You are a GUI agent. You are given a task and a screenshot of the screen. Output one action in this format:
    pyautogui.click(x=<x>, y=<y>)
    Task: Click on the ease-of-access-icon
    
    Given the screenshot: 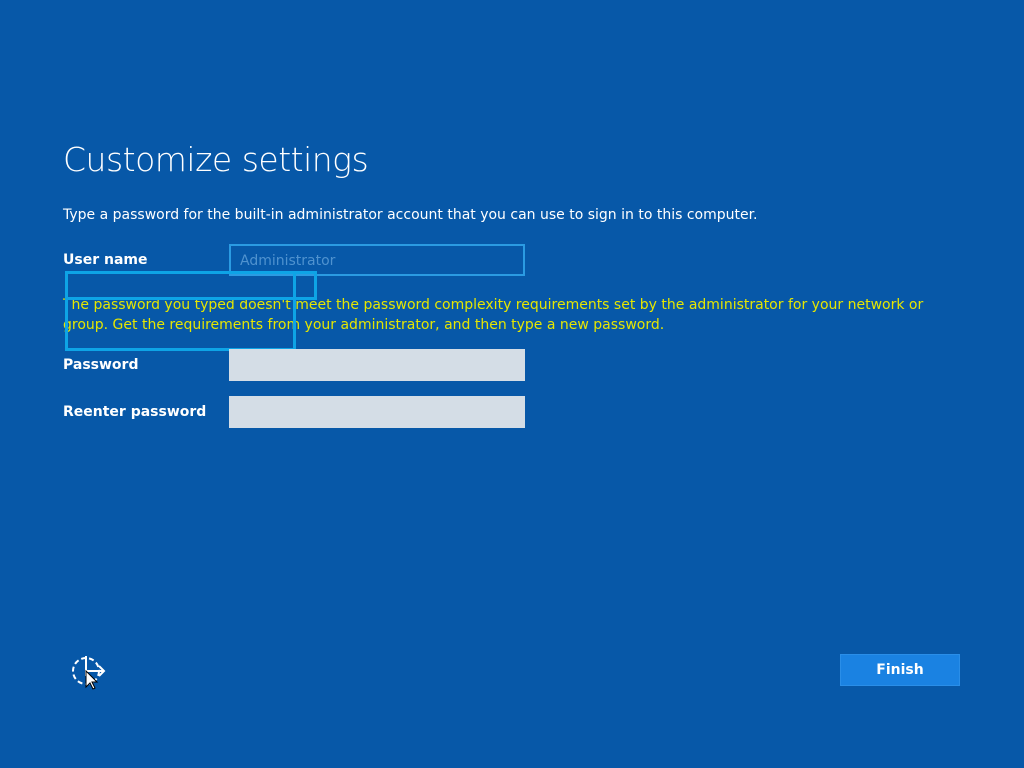 What is the action you would take?
    pyautogui.click(x=90, y=672)
    